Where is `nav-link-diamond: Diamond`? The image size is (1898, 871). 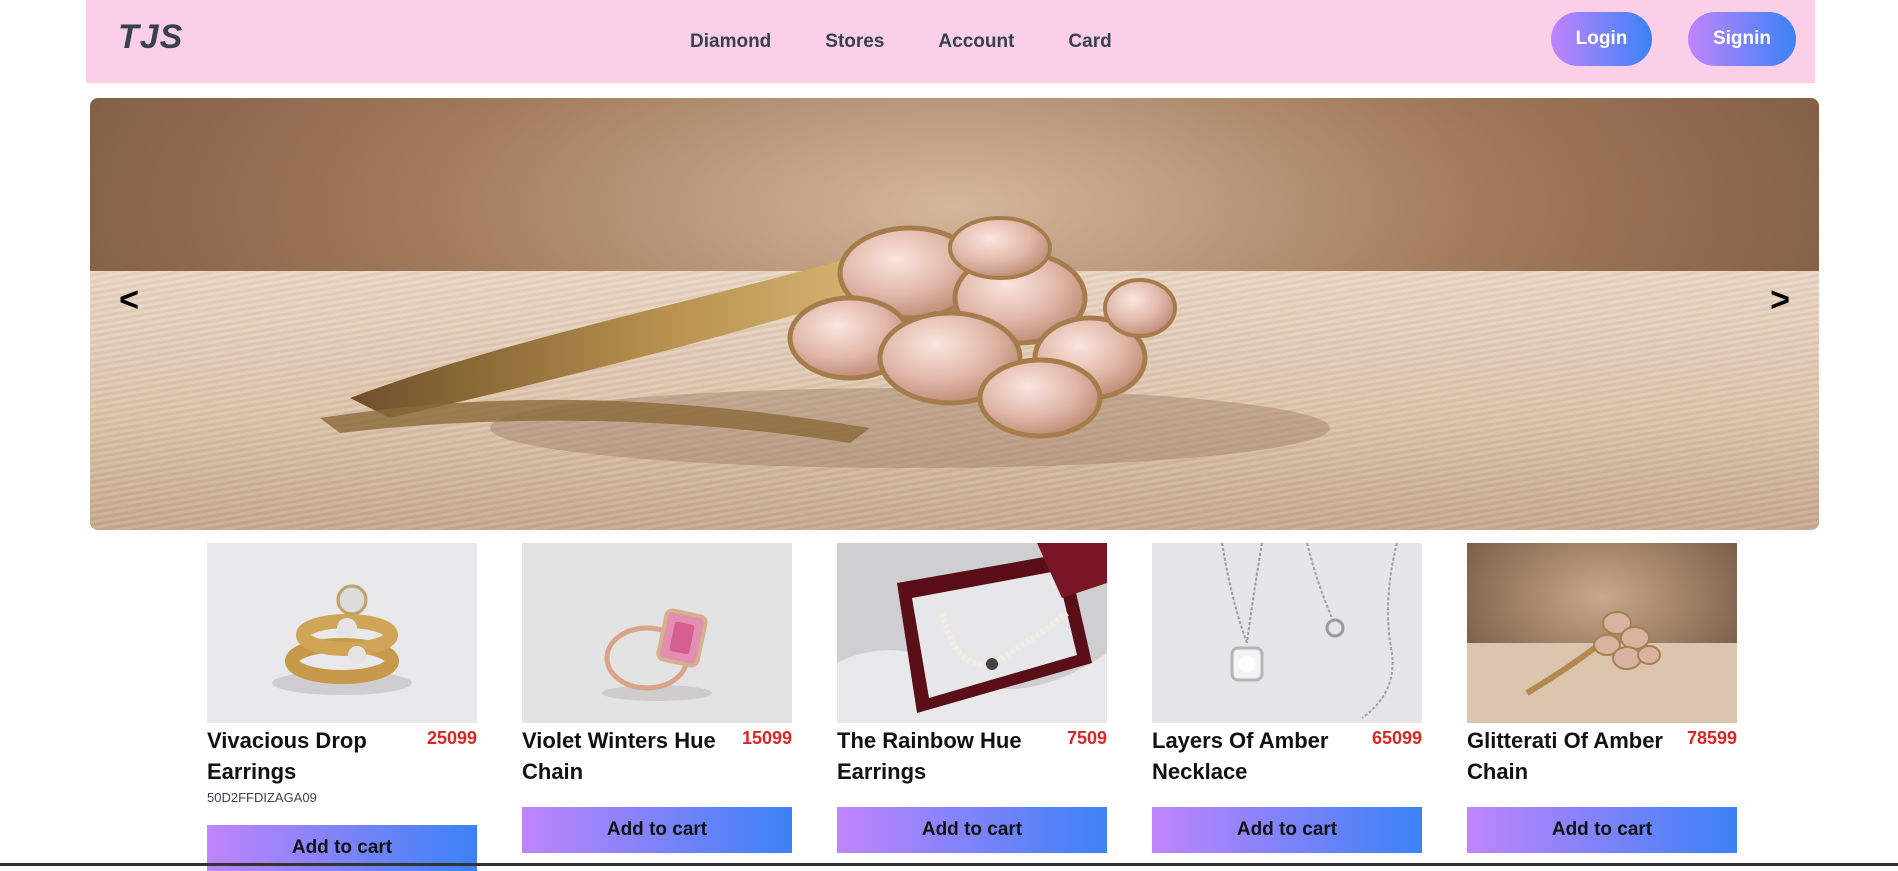 nav-link-diamond: Diamond is located at coordinates (730, 42).